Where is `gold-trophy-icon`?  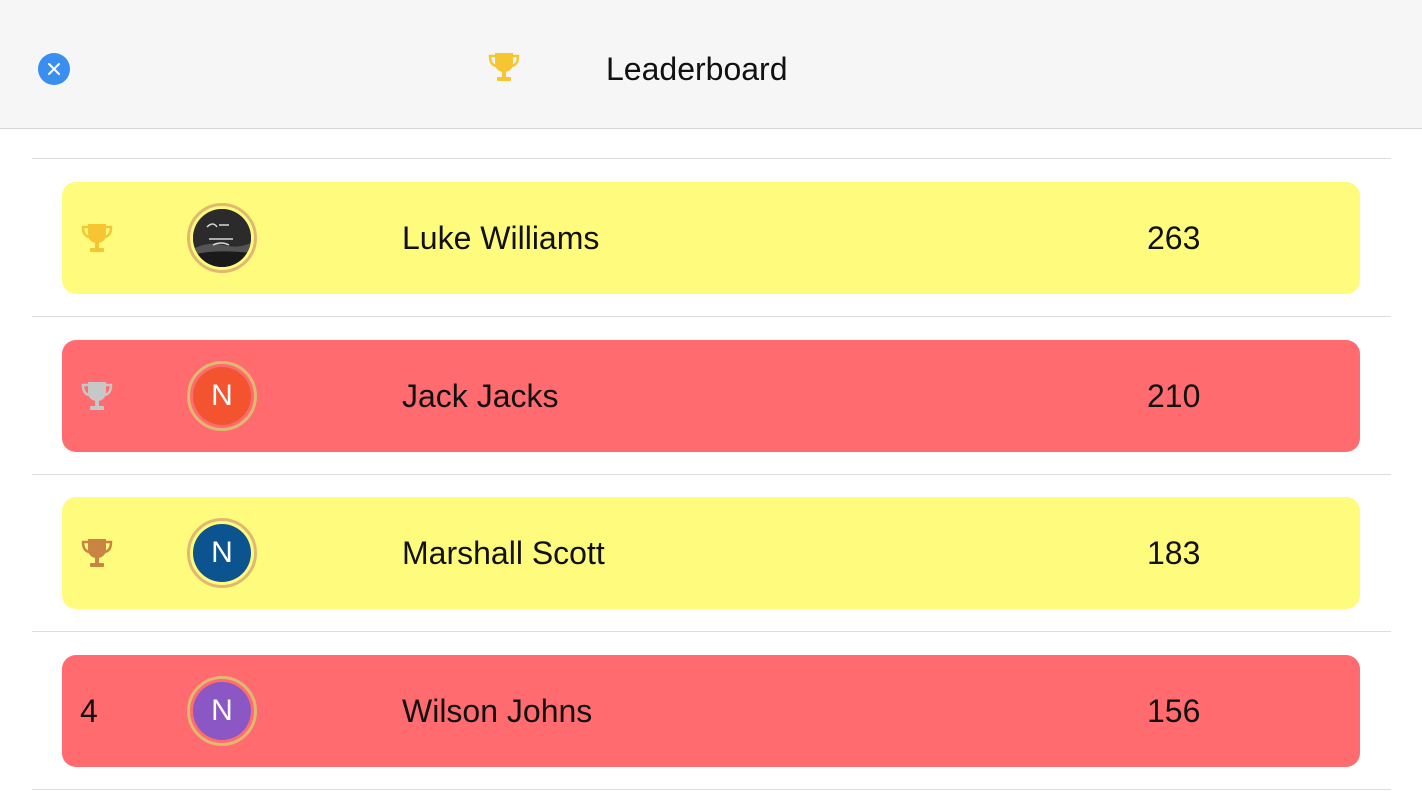
gold-trophy-icon is located at coordinates (97, 238).